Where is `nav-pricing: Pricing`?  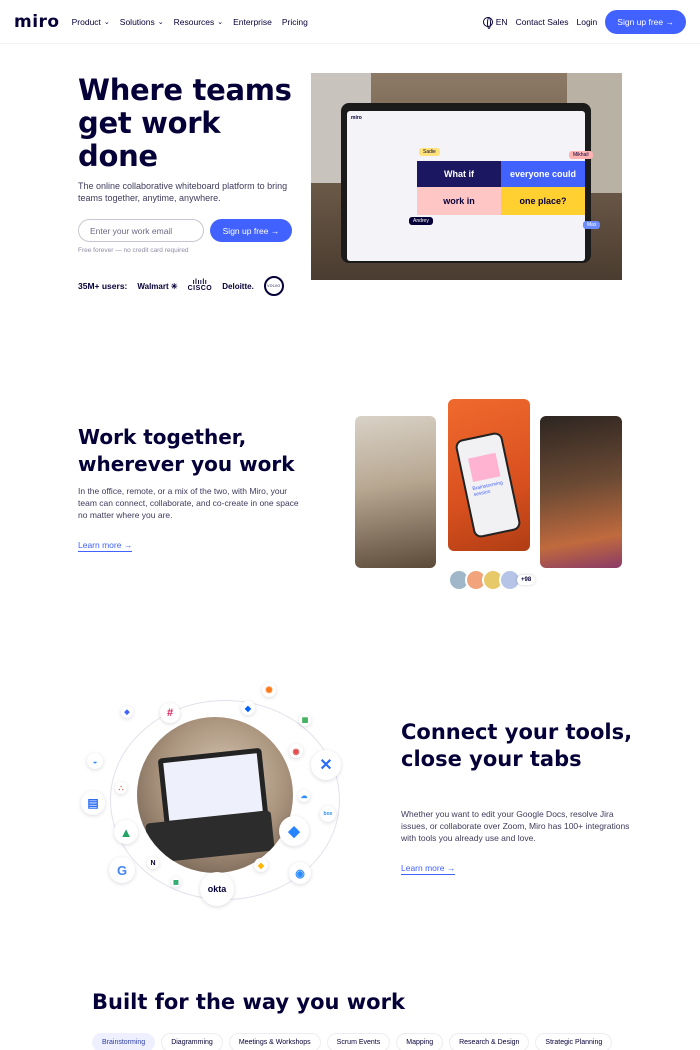
nav-pricing: Pricing is located at coordinates (295, 22).